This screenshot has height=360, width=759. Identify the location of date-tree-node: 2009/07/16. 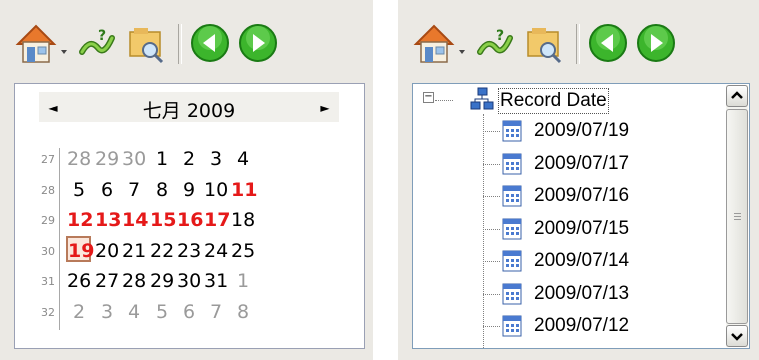
(568, 196).